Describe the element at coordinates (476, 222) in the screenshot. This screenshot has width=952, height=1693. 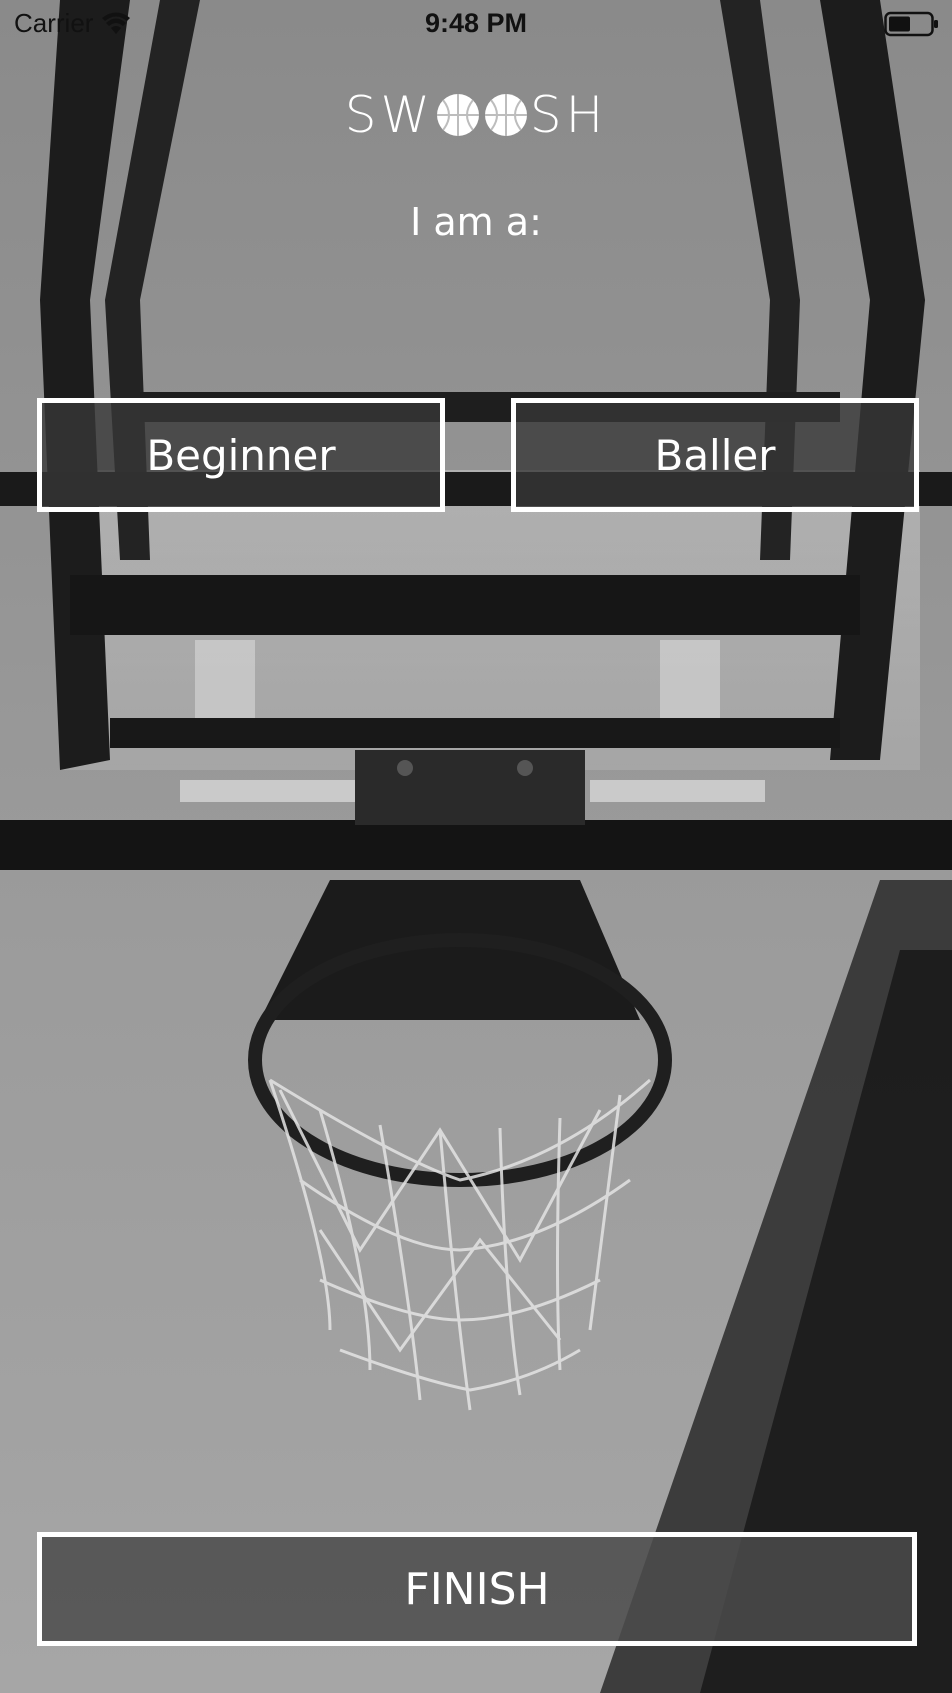
I see `skill-prompt: I am a:` at that location.